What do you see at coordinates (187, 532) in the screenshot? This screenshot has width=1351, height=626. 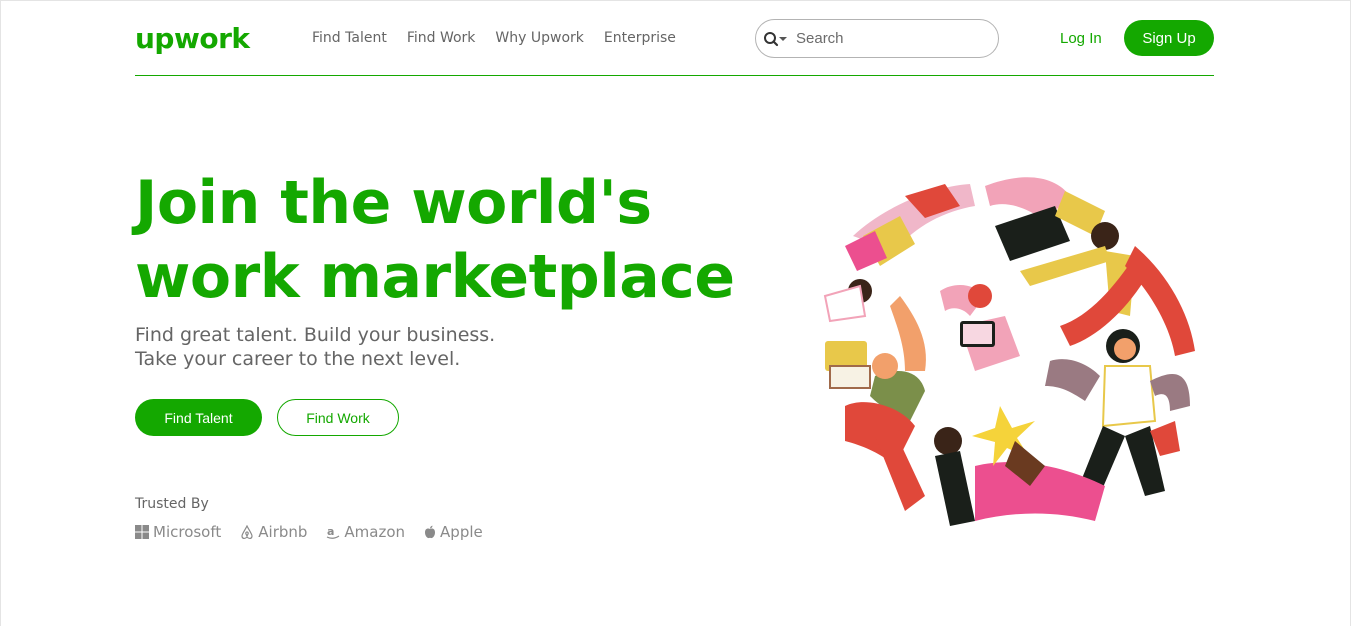 I see `brand-microsoft-label: Microsoft` at bounding box center [187, 532].